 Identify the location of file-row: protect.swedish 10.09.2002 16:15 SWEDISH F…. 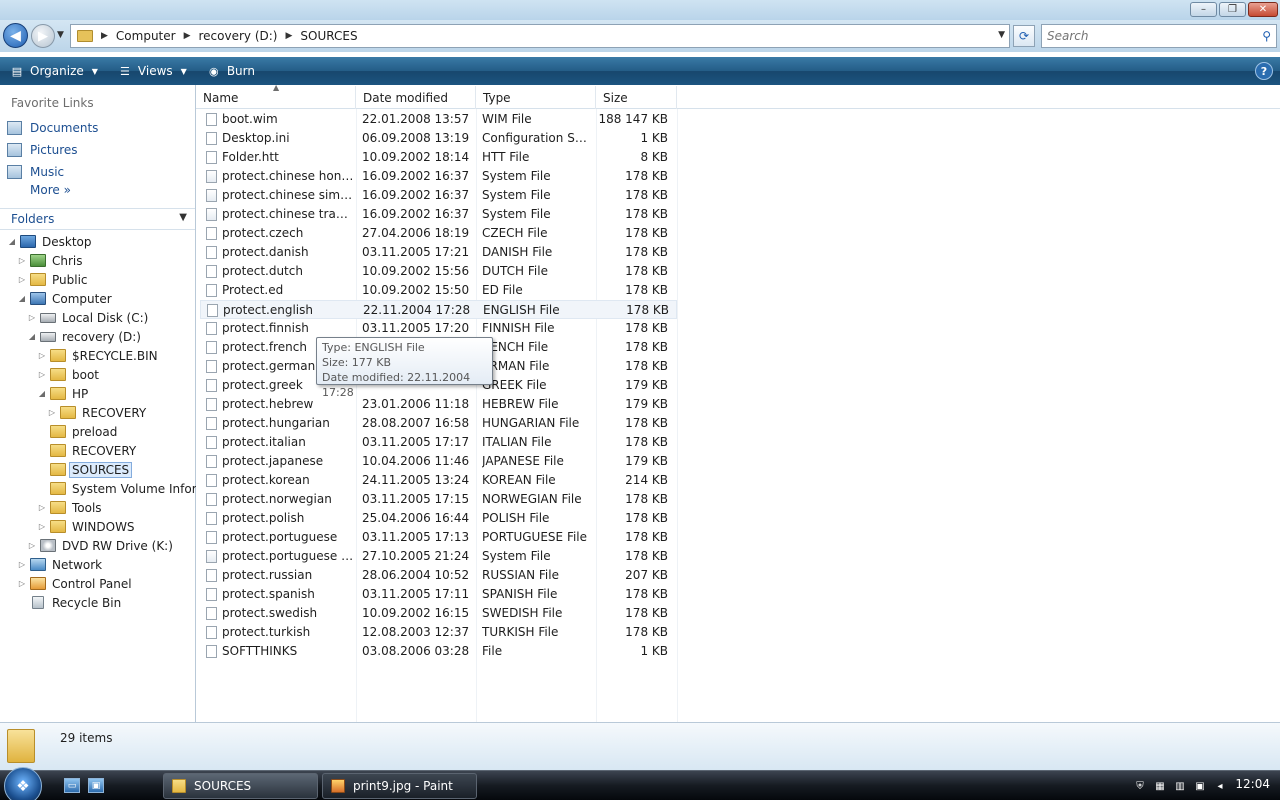
(438, 613).